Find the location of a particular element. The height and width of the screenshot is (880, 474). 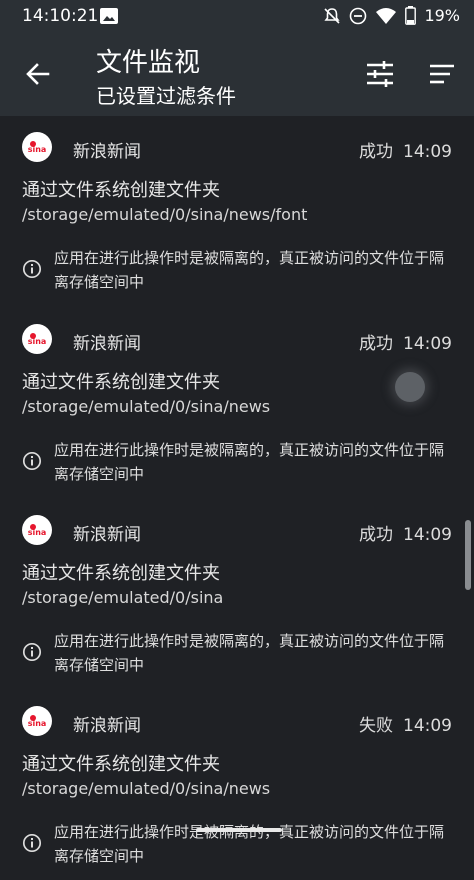

status-time: 14:10:21 is located at coordinates (60, 16).